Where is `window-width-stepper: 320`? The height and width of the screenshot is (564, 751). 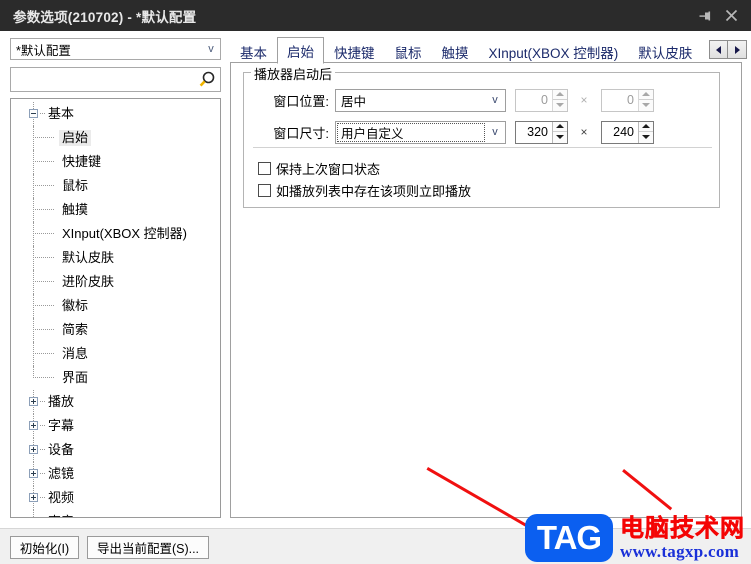 window-width-stepper: 320 is located at coordinates (541, 132).